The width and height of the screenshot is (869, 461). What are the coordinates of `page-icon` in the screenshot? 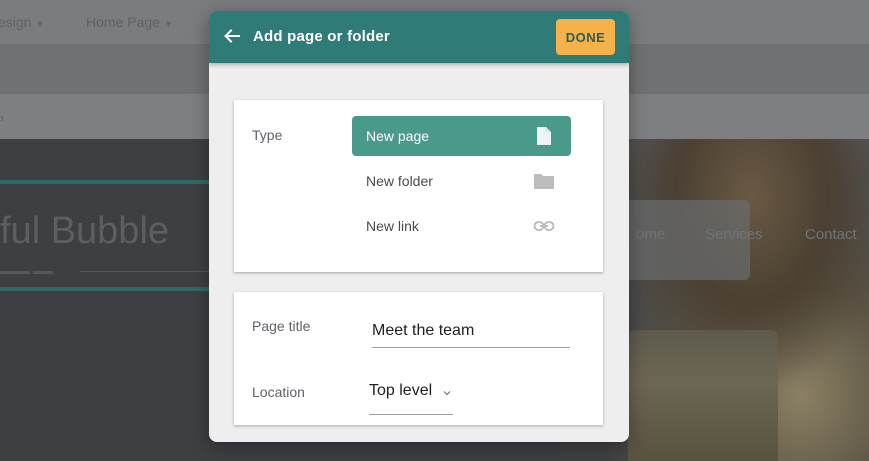 It's located at (544, 136).